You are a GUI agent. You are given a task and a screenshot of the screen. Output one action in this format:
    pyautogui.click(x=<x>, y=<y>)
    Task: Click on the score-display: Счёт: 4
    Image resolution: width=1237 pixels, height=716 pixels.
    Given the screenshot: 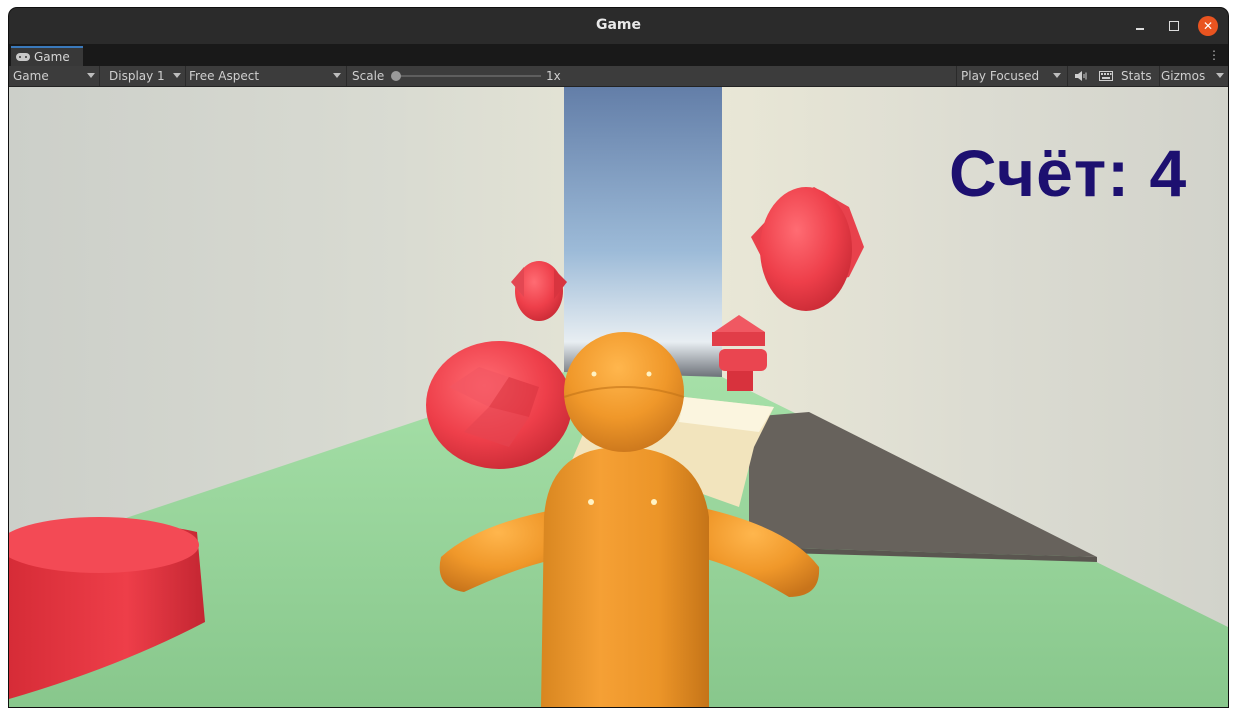 What is the action you would take?
    pyautogui.click(x=1068, y=173)
    